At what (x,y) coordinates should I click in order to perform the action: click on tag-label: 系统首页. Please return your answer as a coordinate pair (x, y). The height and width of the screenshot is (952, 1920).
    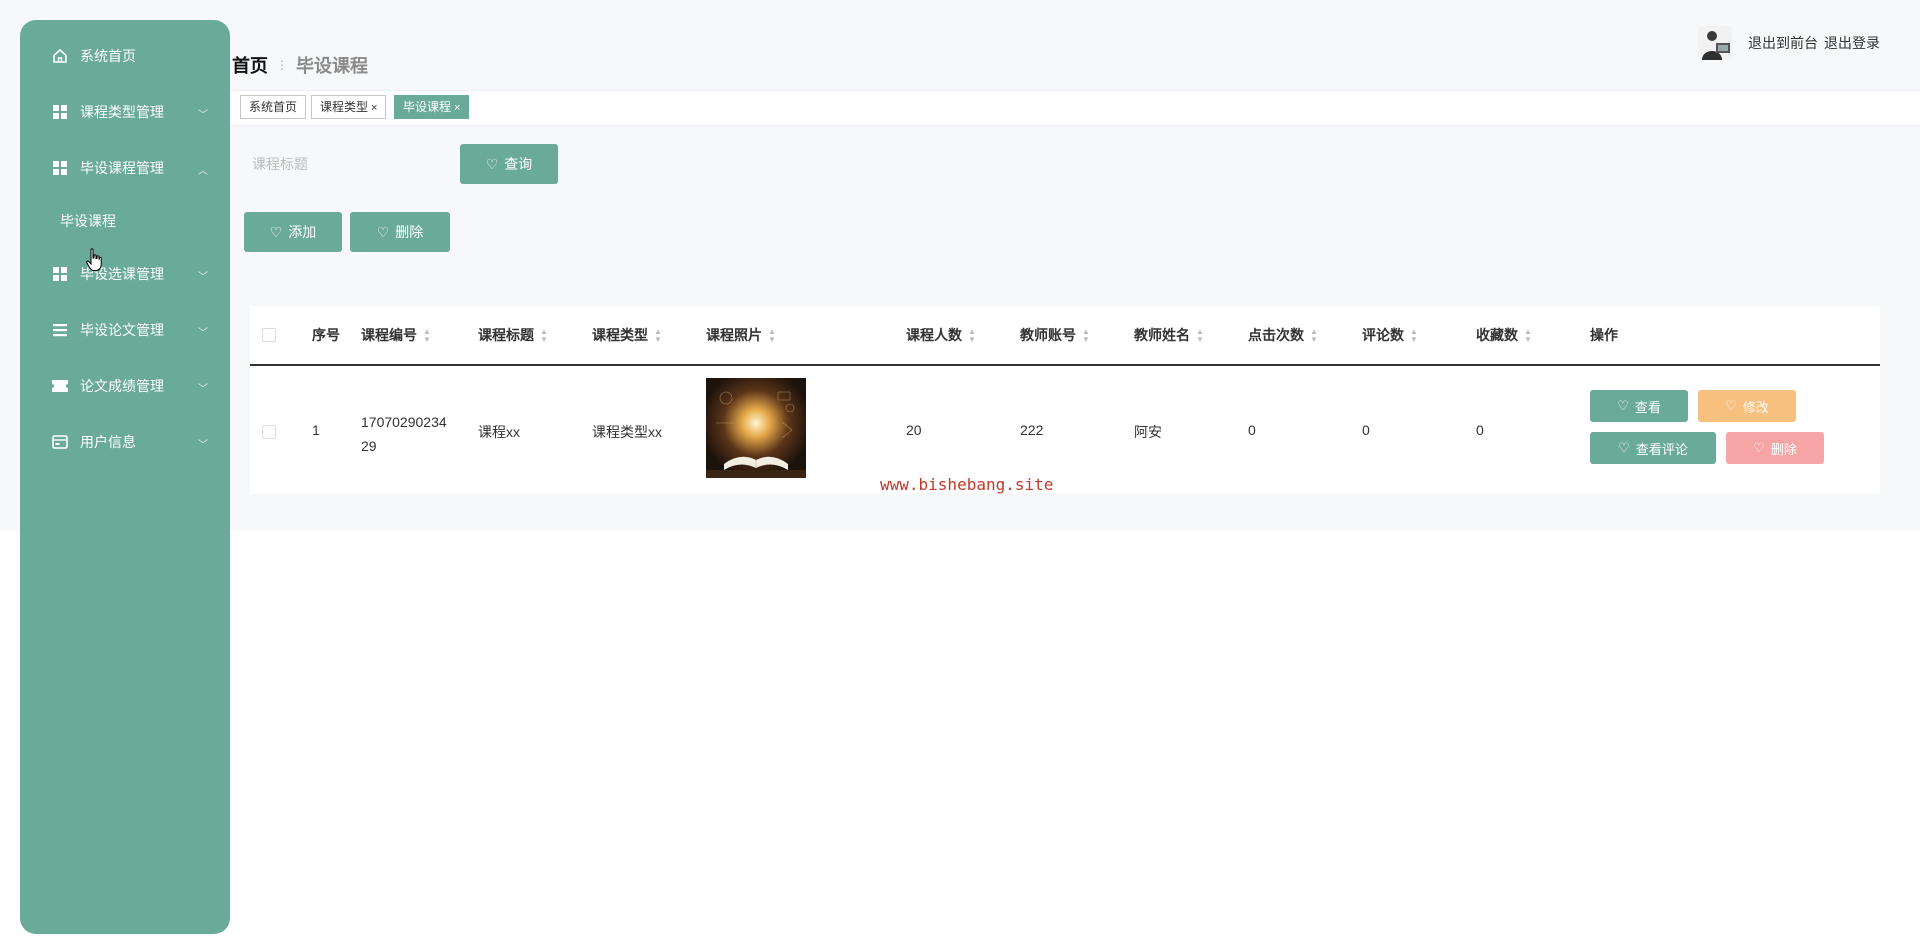
    Looking at the image, I should click on (273, 107).